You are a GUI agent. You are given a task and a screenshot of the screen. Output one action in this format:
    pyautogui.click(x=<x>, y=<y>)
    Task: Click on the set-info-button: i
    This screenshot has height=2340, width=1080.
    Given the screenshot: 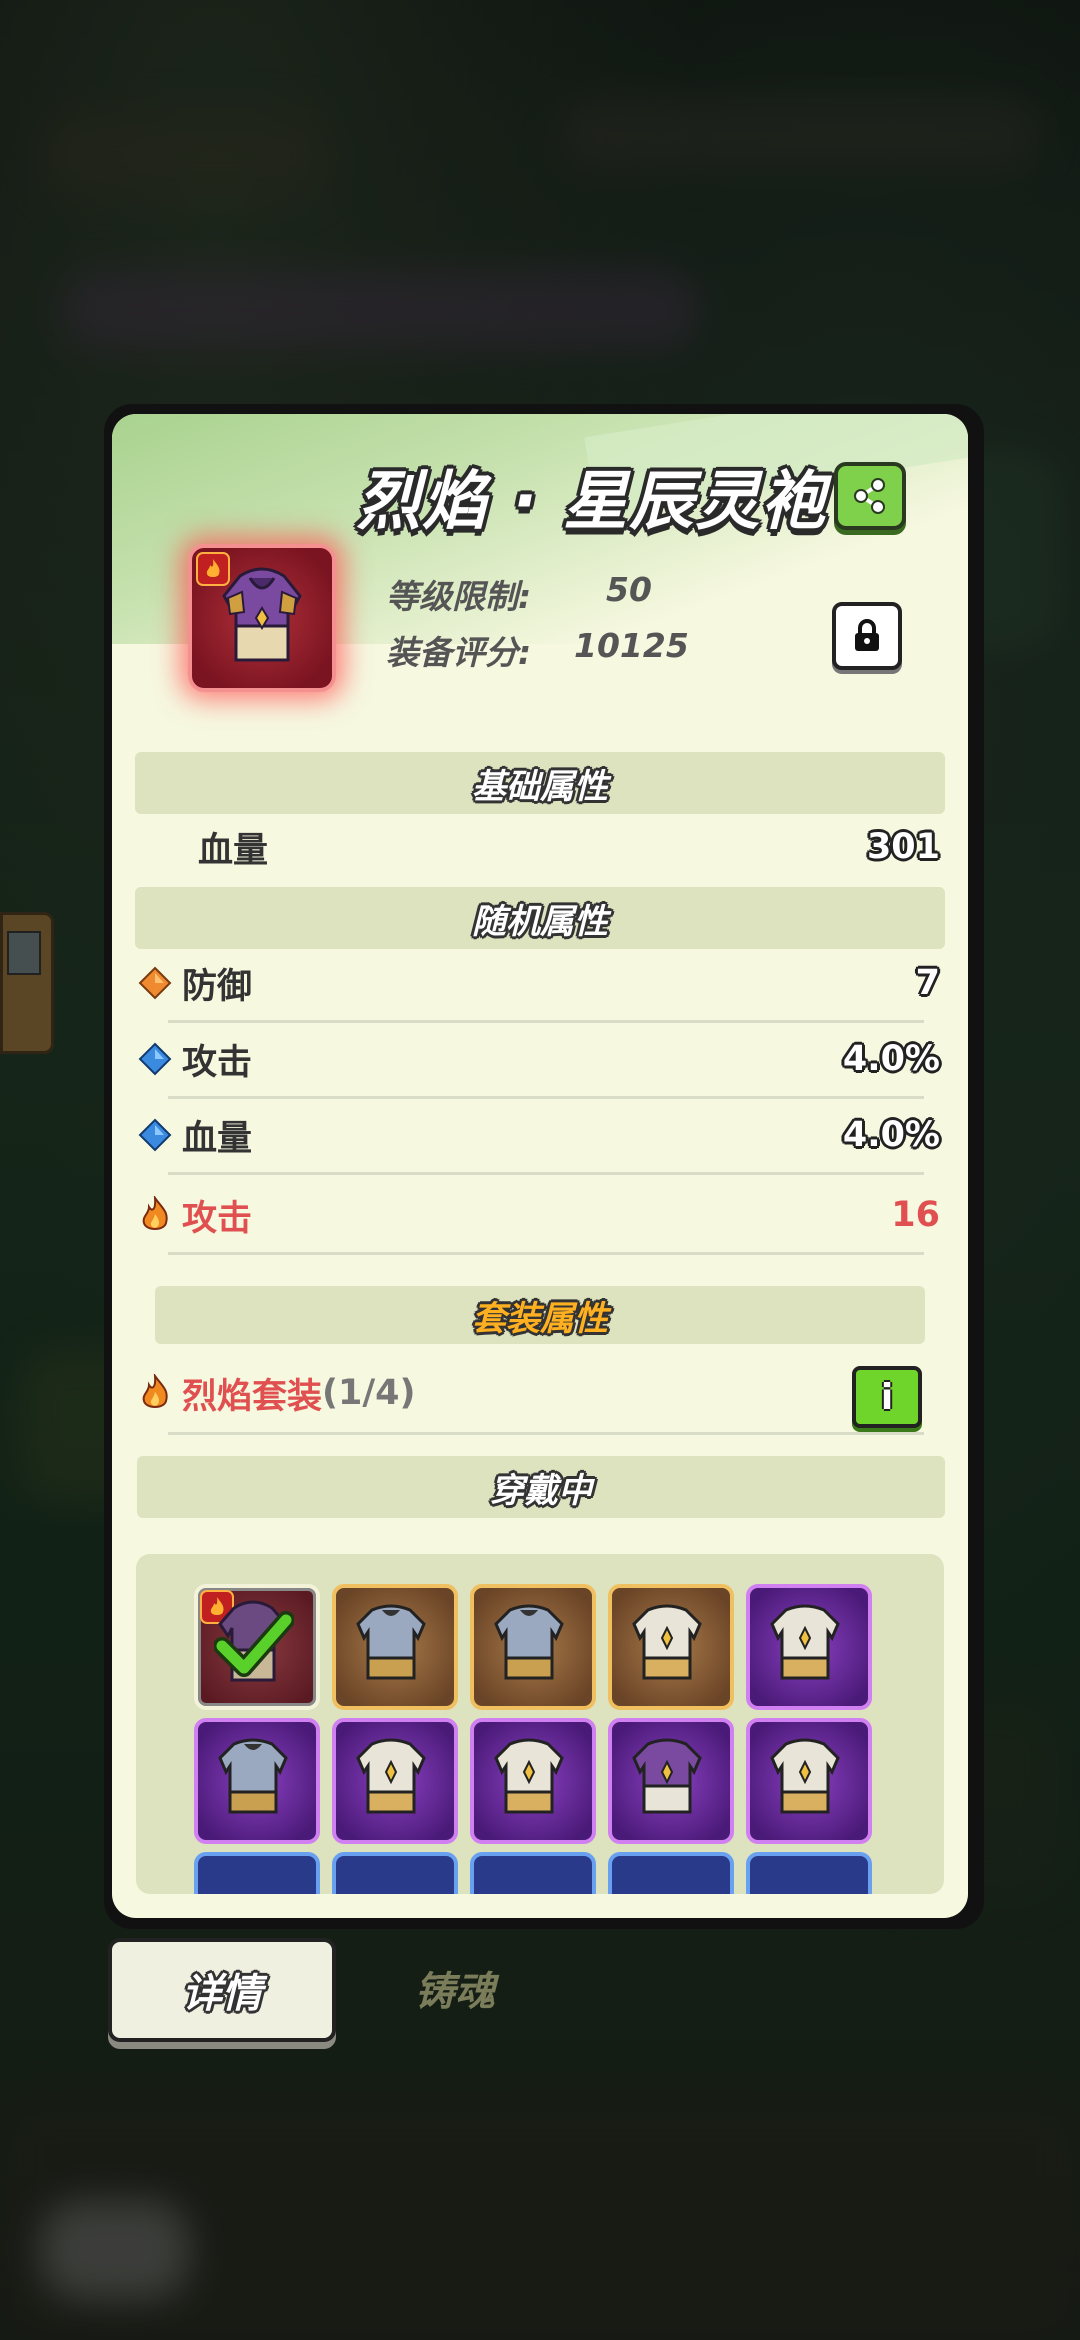 What is the action you would take?
    pyautogui.click(x=887, y=1397)
    